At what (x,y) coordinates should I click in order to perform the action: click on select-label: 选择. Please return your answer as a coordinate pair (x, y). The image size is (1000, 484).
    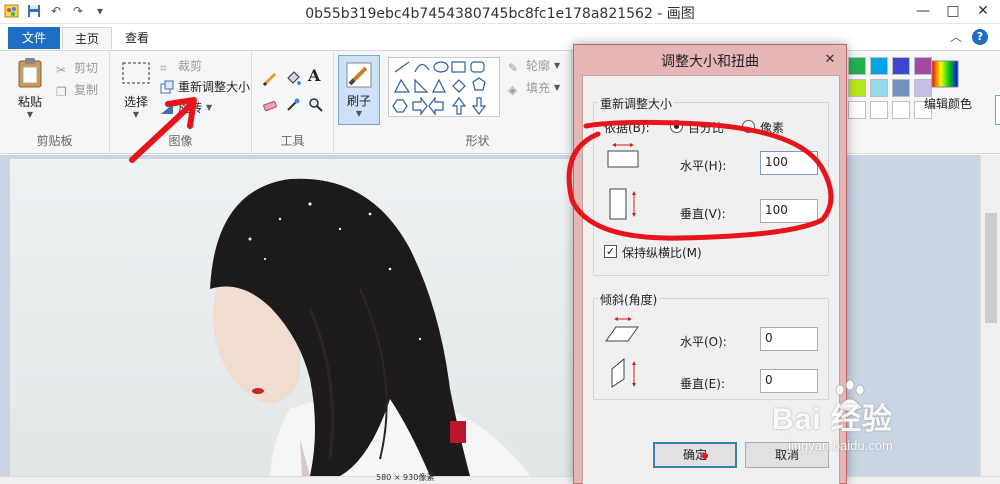
    Looking at the image, I should click on (135, 102).